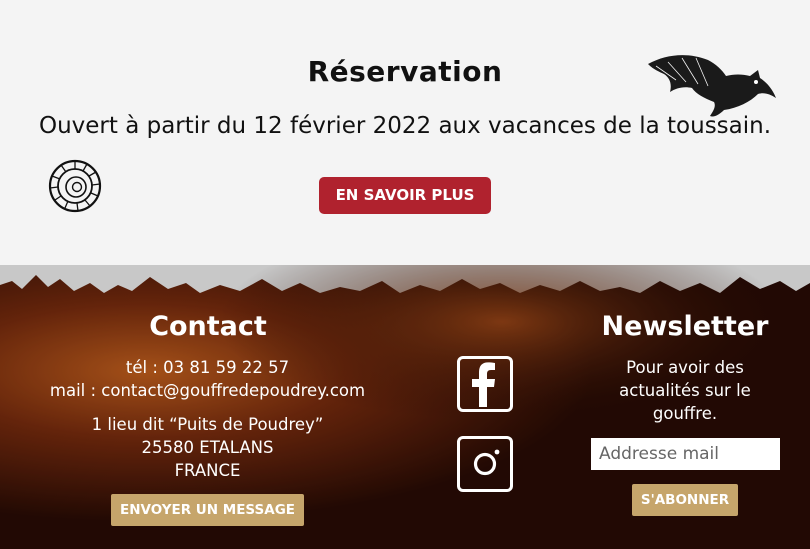 This screenshot has width=810, height=549. What do you see at coordinates (207, 424) in the screenshot?
I see `contact-address-line1: 1 lieu dit “Puits de Poudrey”` at bounding box center [207, 424].